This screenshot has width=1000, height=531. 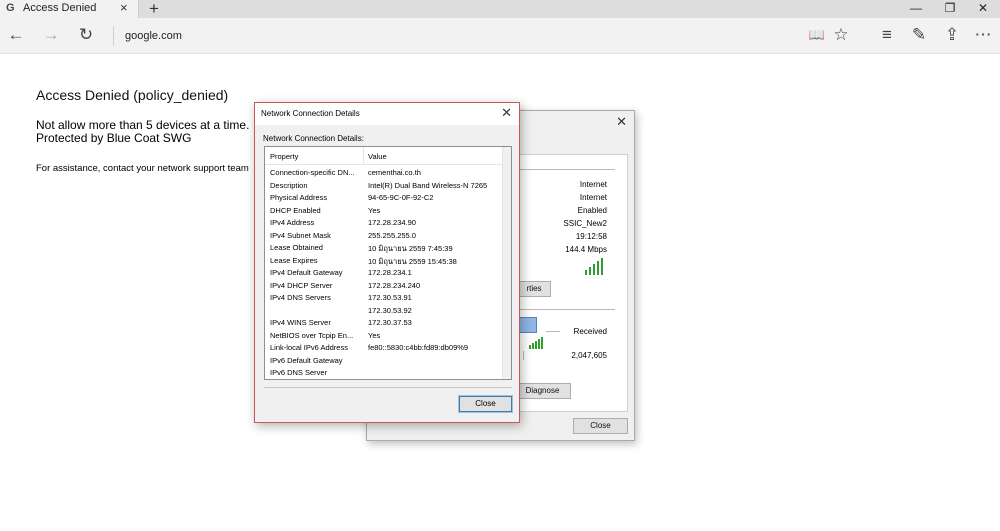 What do you see at coordinates (388, 156) in the screenshot?
I see `list-header: Property Value` at bounding box center [388, 156].